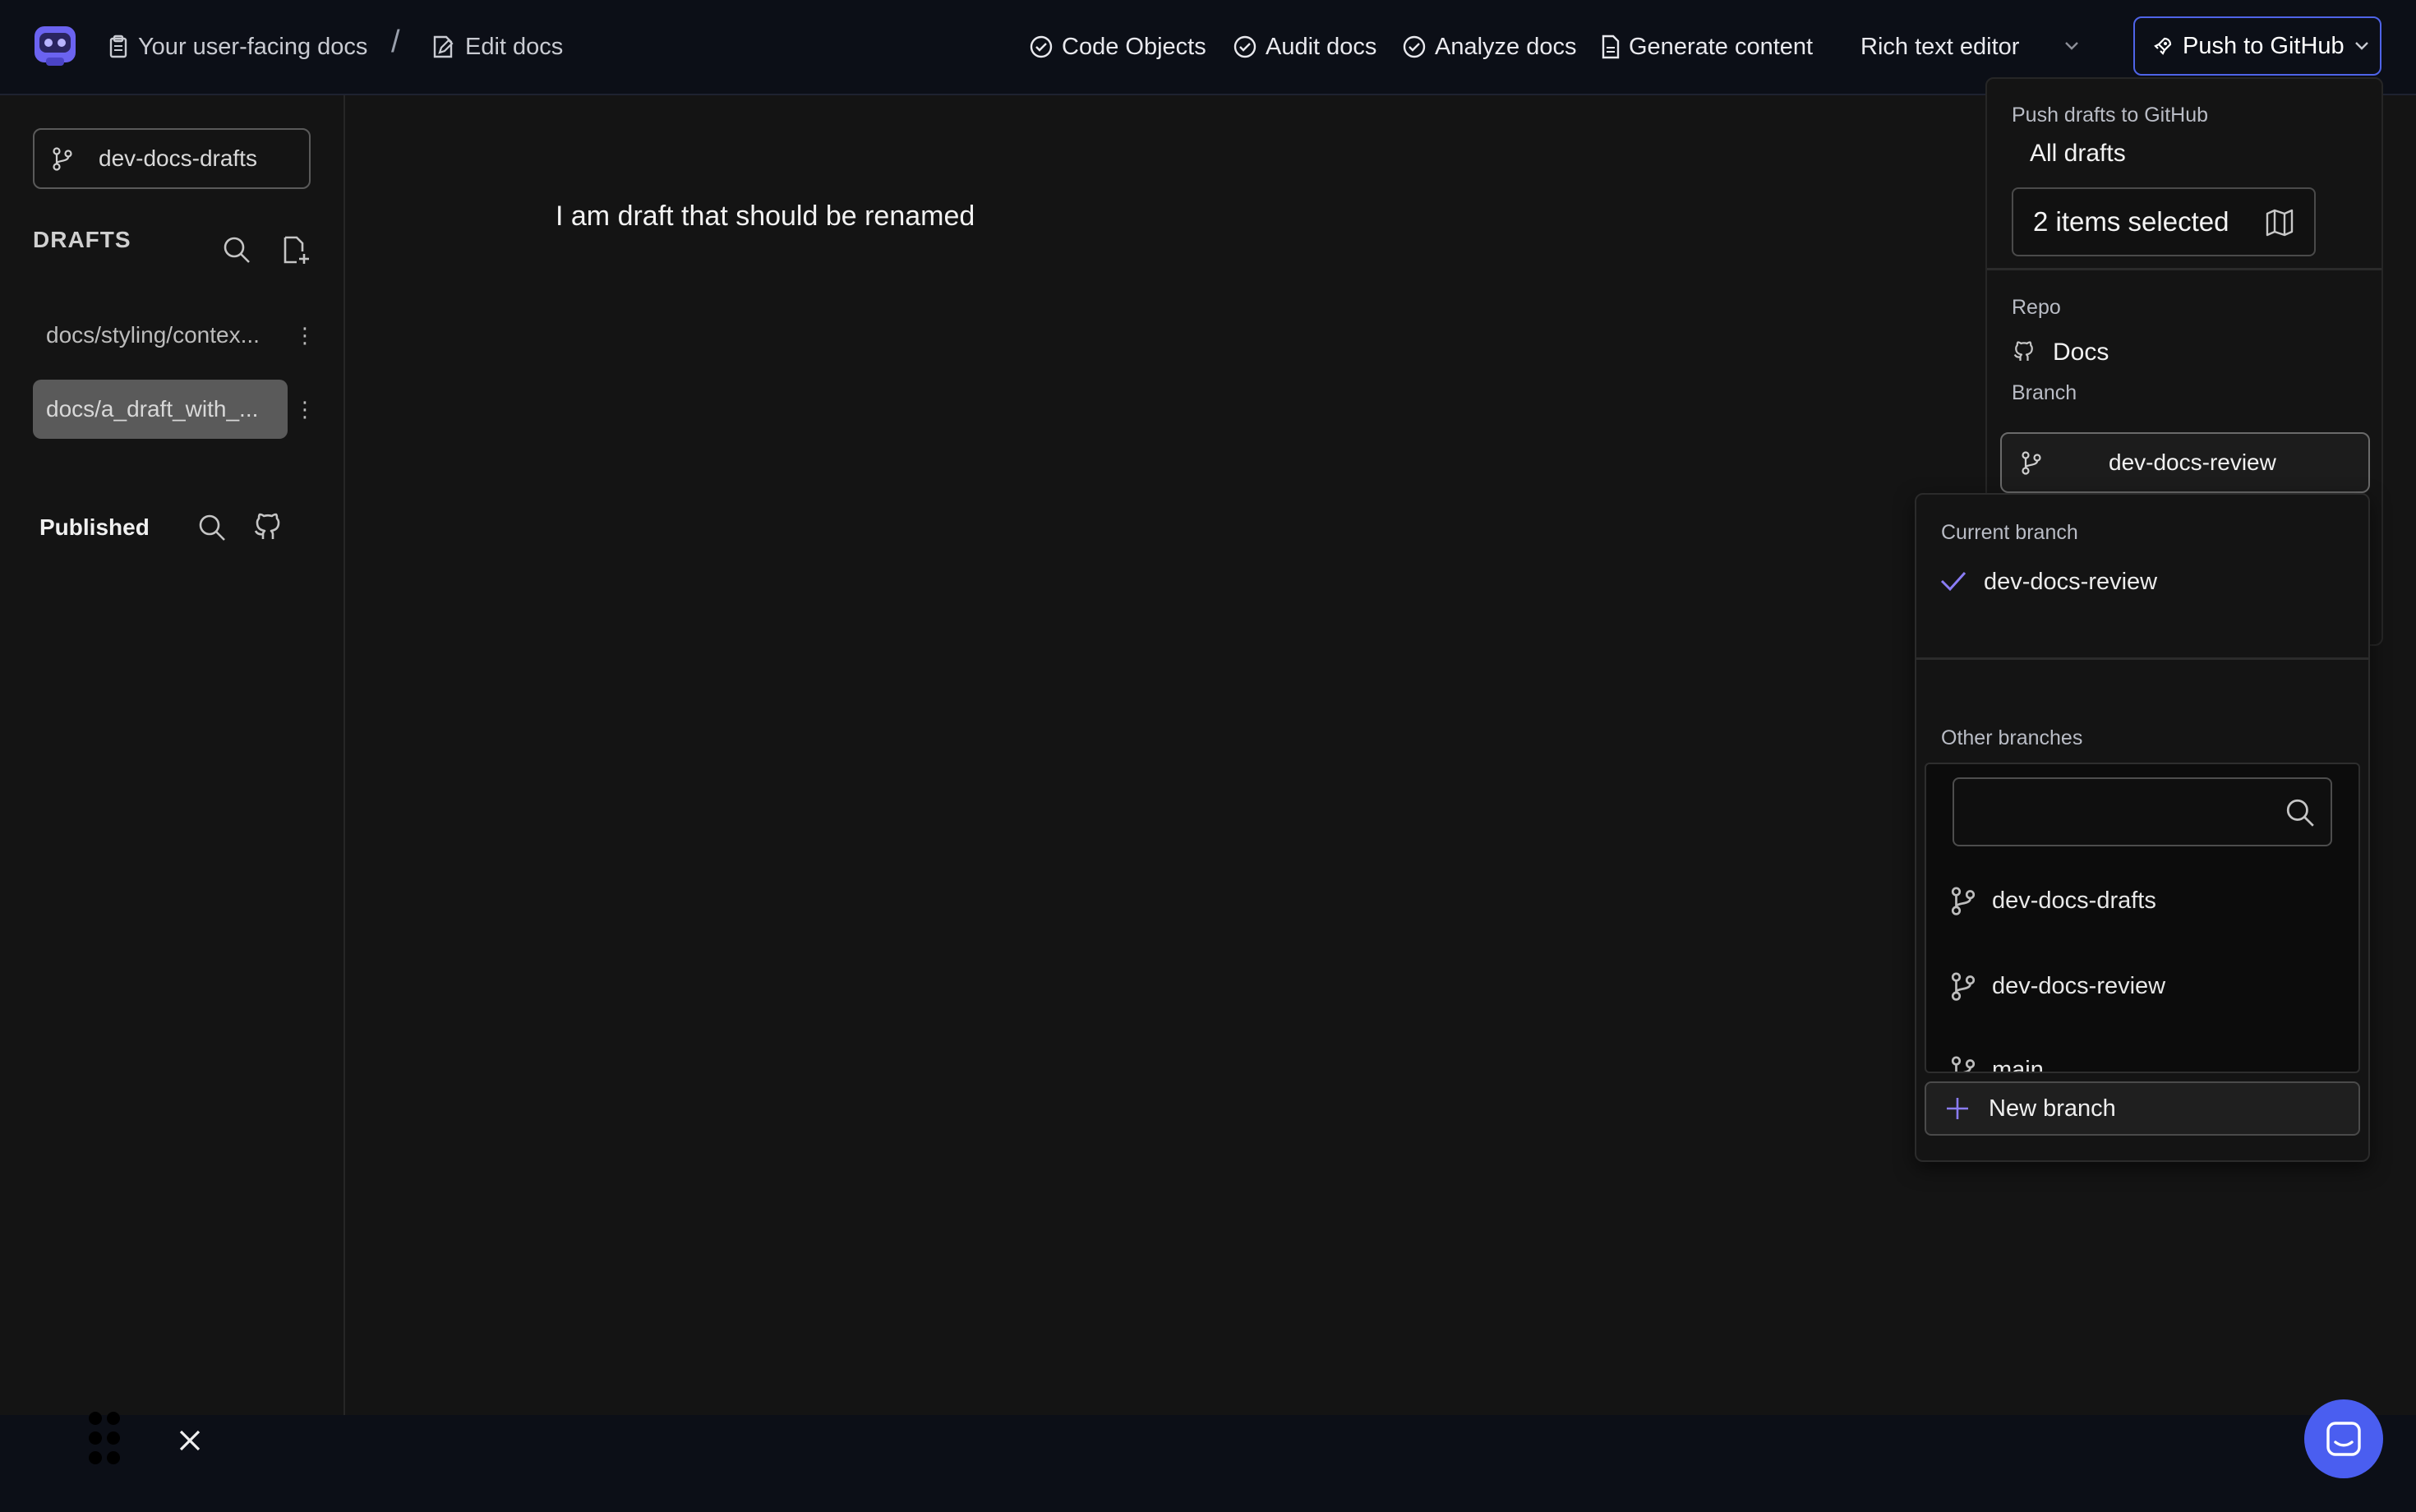  Describe the element at coordinates (2193, 462) in the screenshot. I see `target-branch-label: dev-docs-review` at that location.